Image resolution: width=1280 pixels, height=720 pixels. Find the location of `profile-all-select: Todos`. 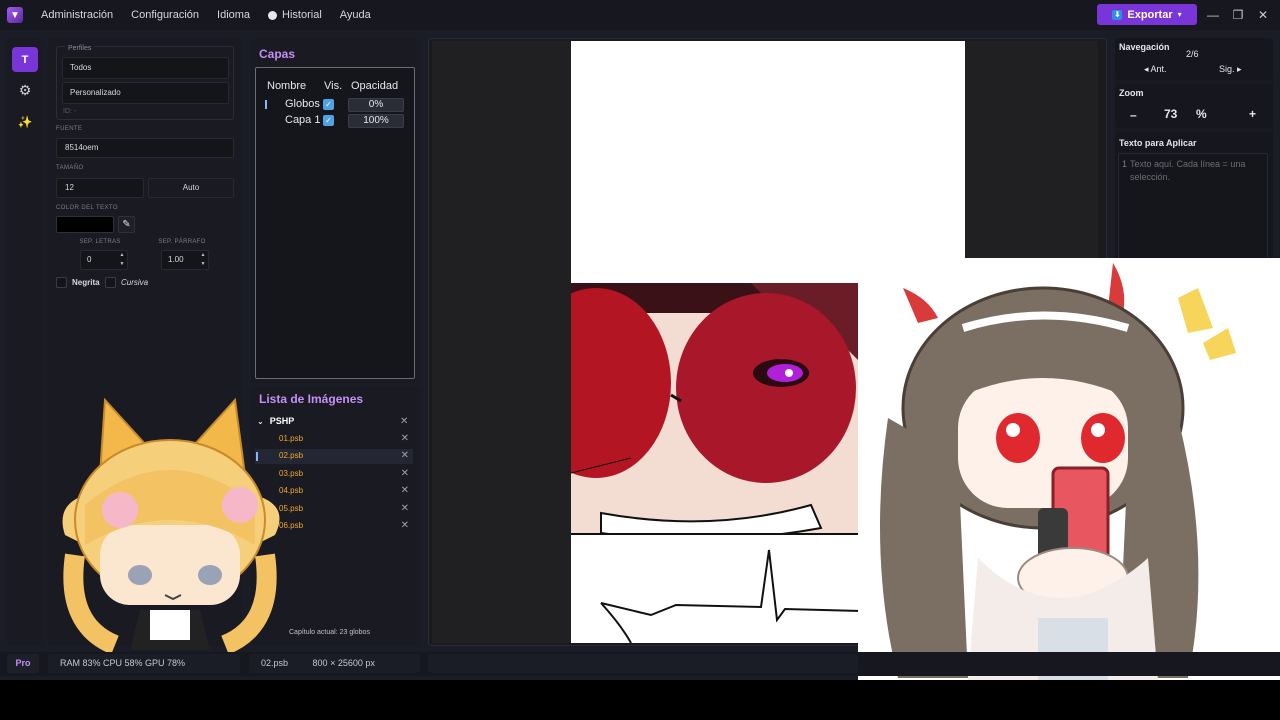

profile-all-select: Todos is located at coordinates (145, 68).